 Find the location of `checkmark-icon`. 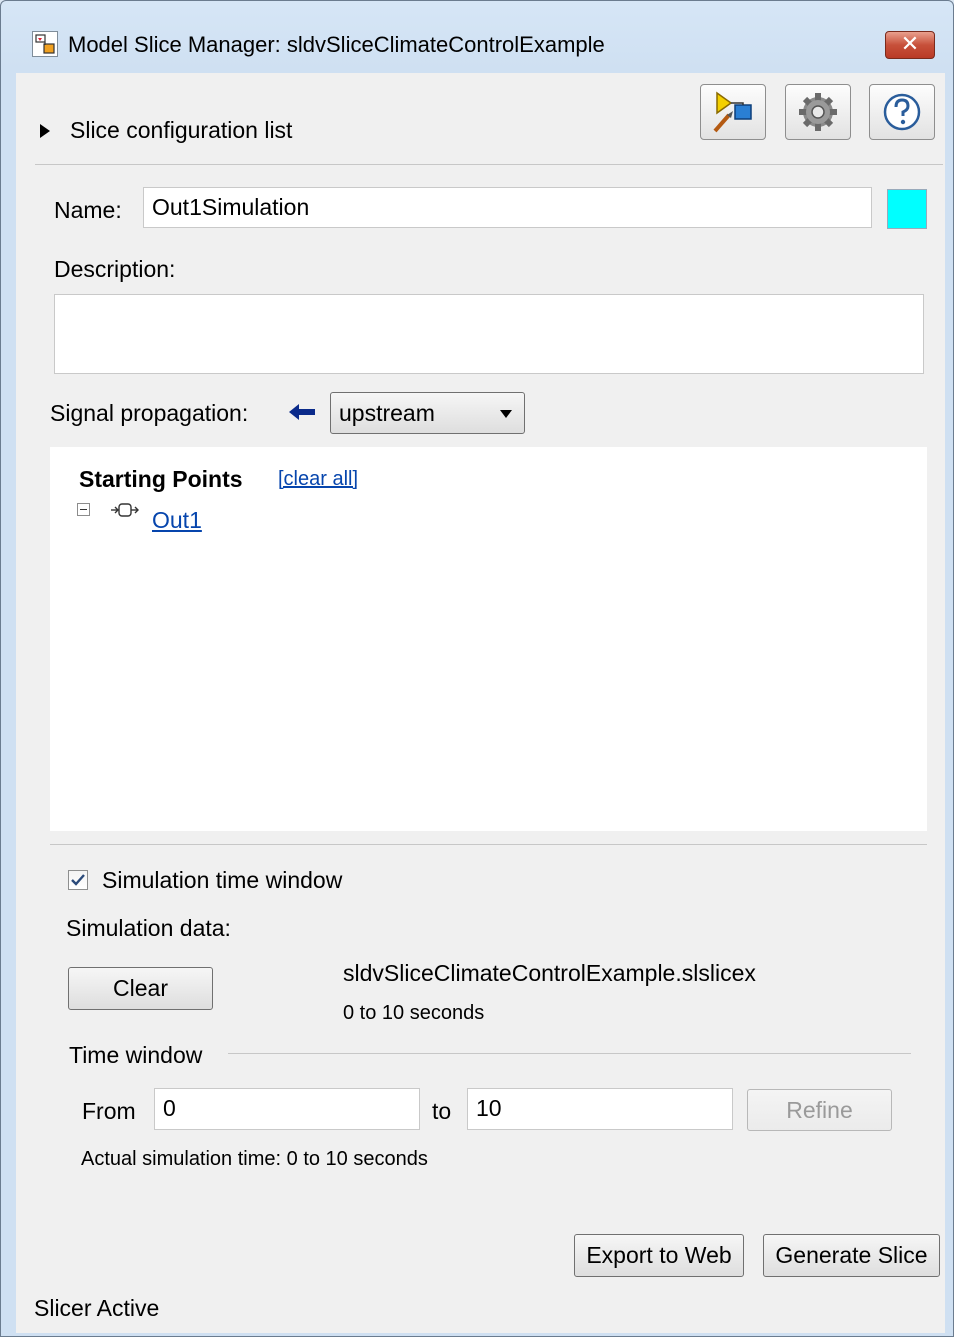

checkmark-icon is located at coordinates (78, 880).